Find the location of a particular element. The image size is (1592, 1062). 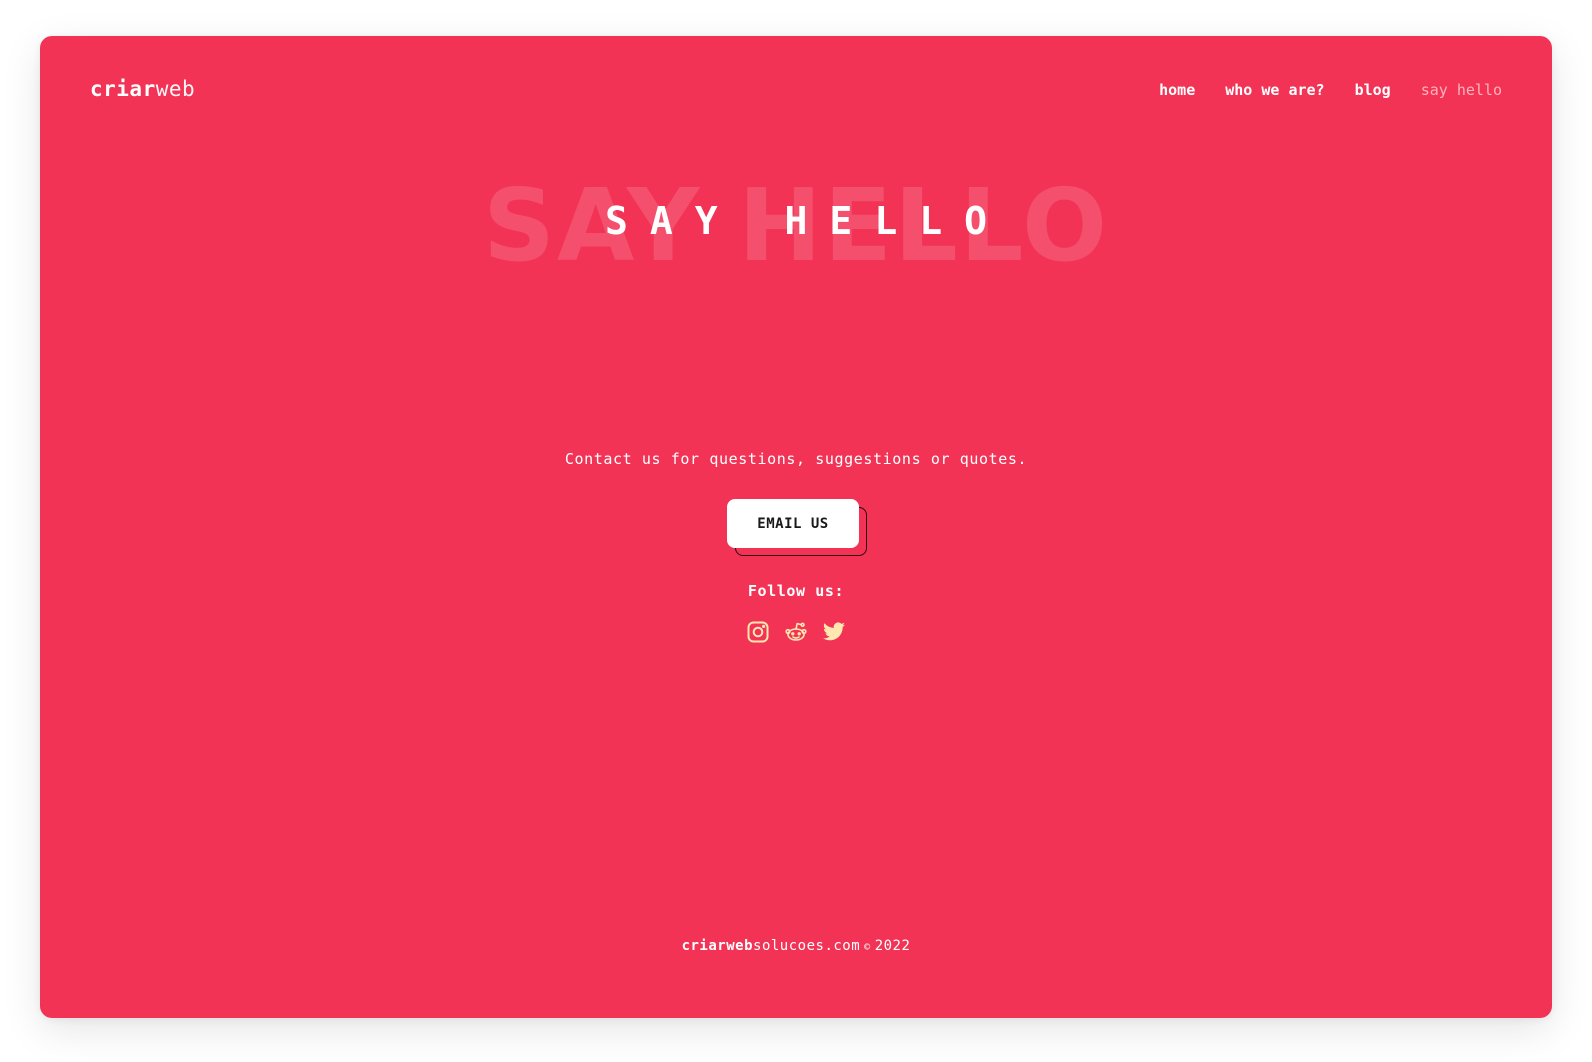

logo: criarweb is located at coordinates (142, 89).